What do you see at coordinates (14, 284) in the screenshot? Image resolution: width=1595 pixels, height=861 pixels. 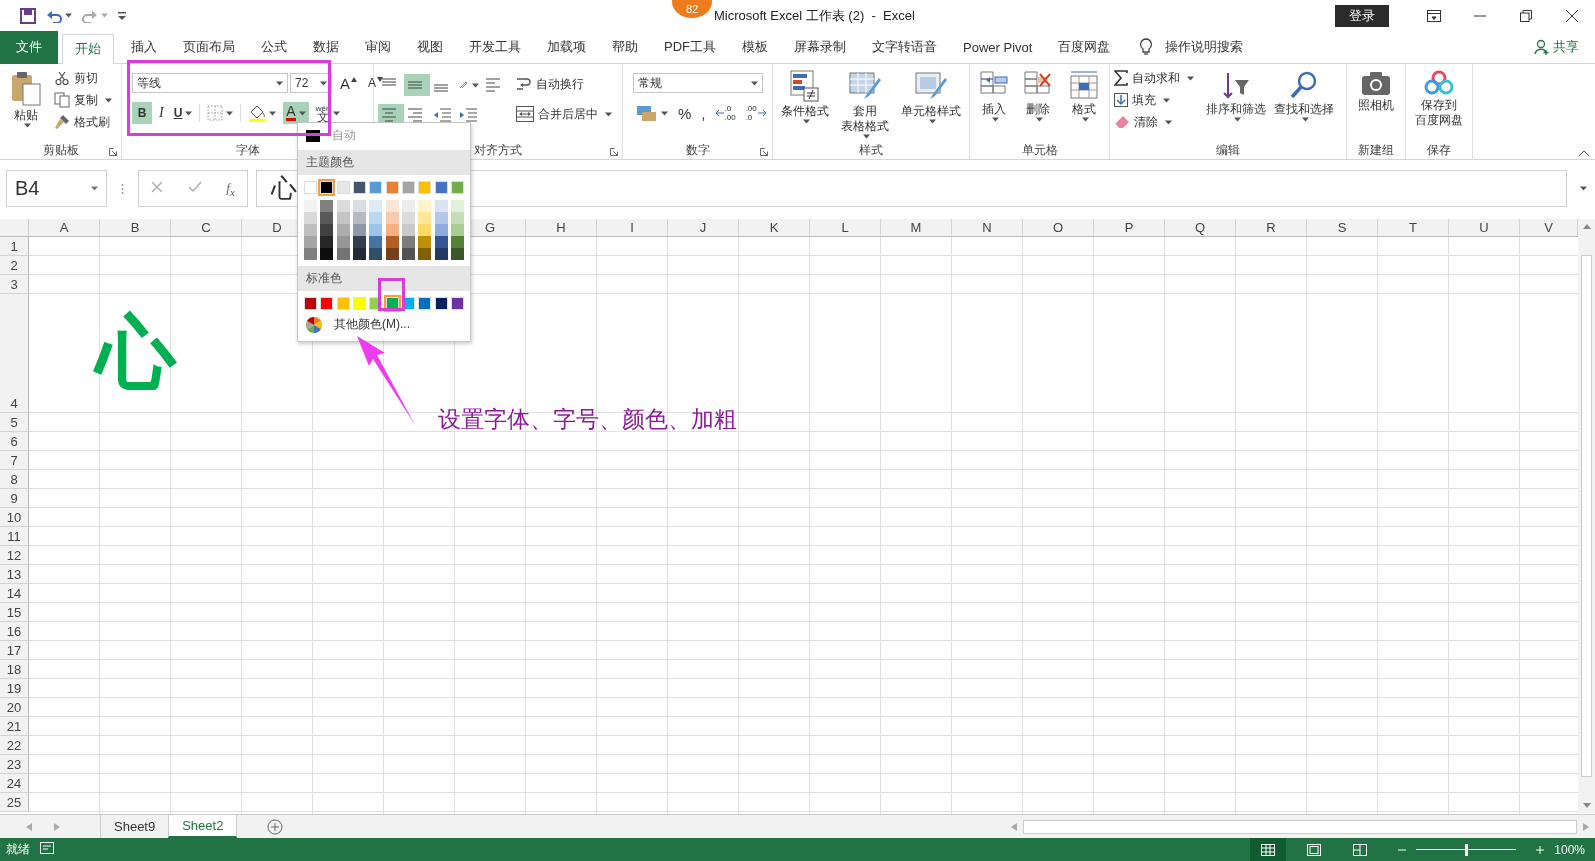 I see `row-header: 3` at bounding box center [14, 284].